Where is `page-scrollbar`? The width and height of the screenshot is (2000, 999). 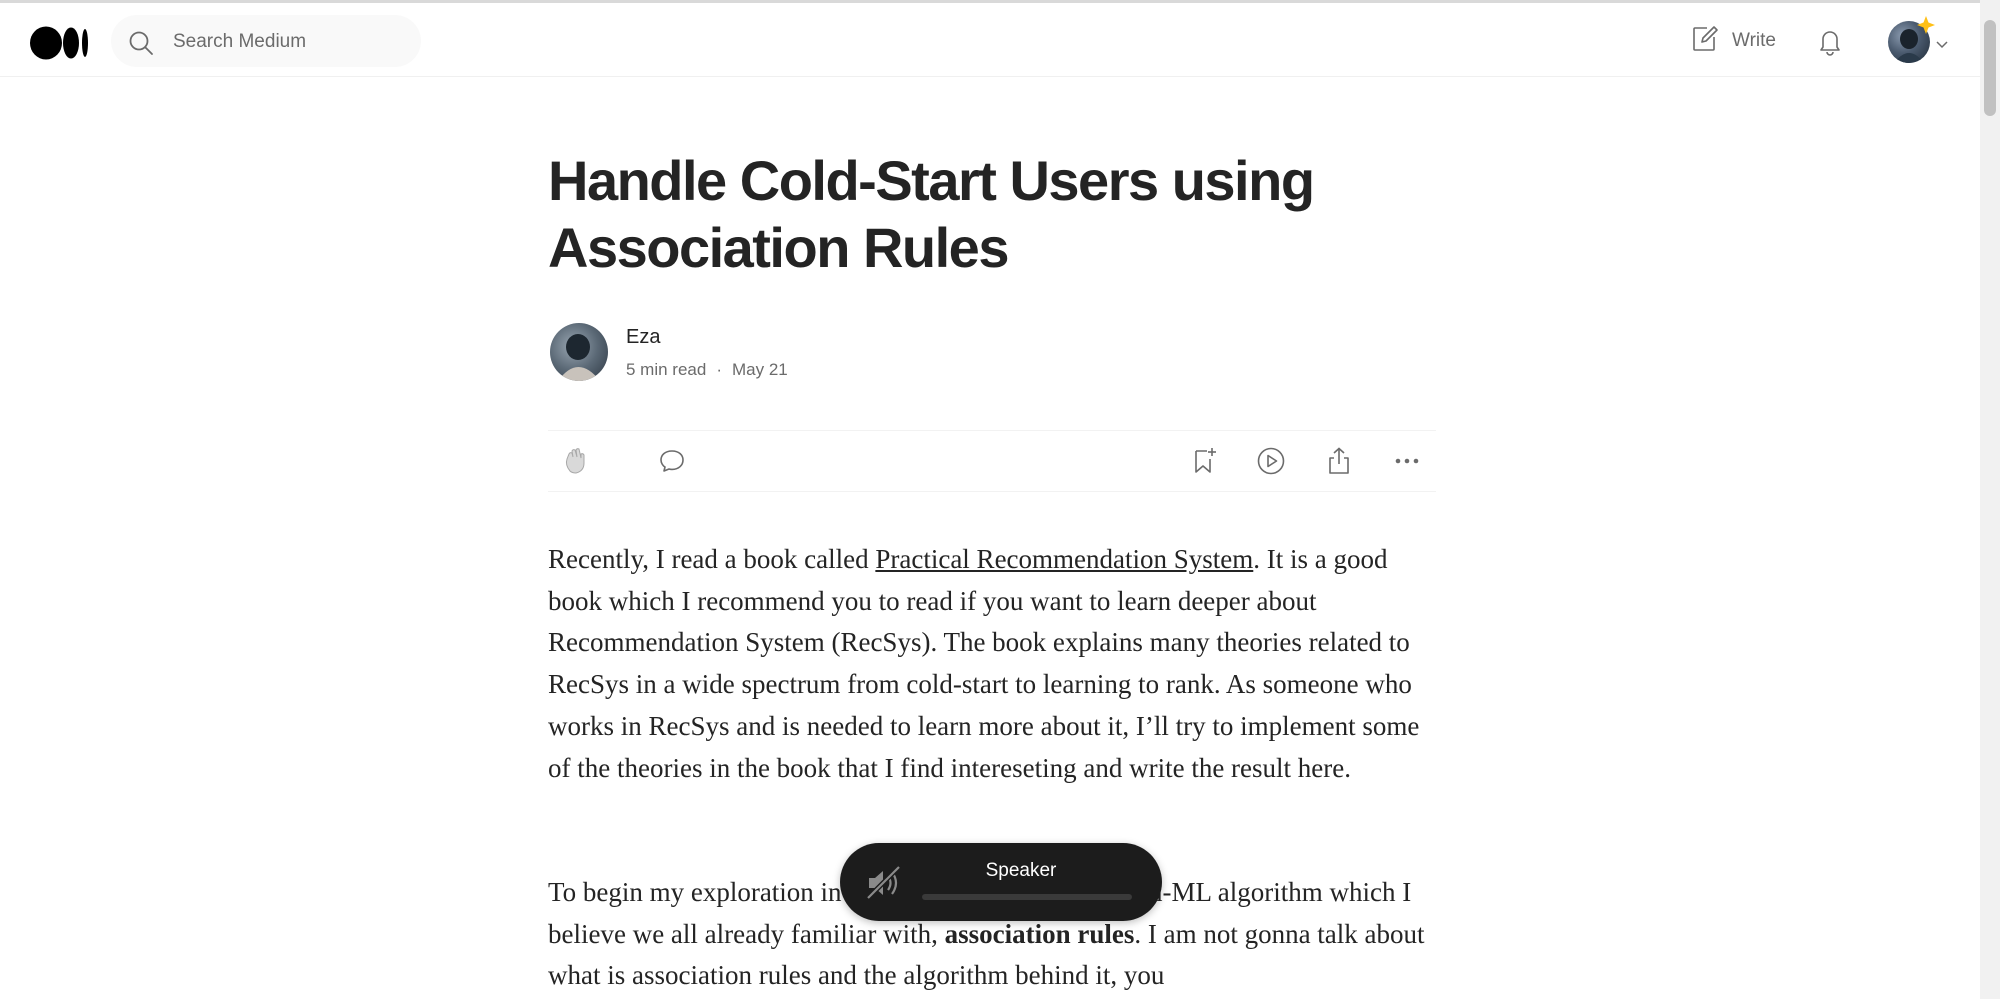
page-scrollbar is located at coordinates (1990, 499).